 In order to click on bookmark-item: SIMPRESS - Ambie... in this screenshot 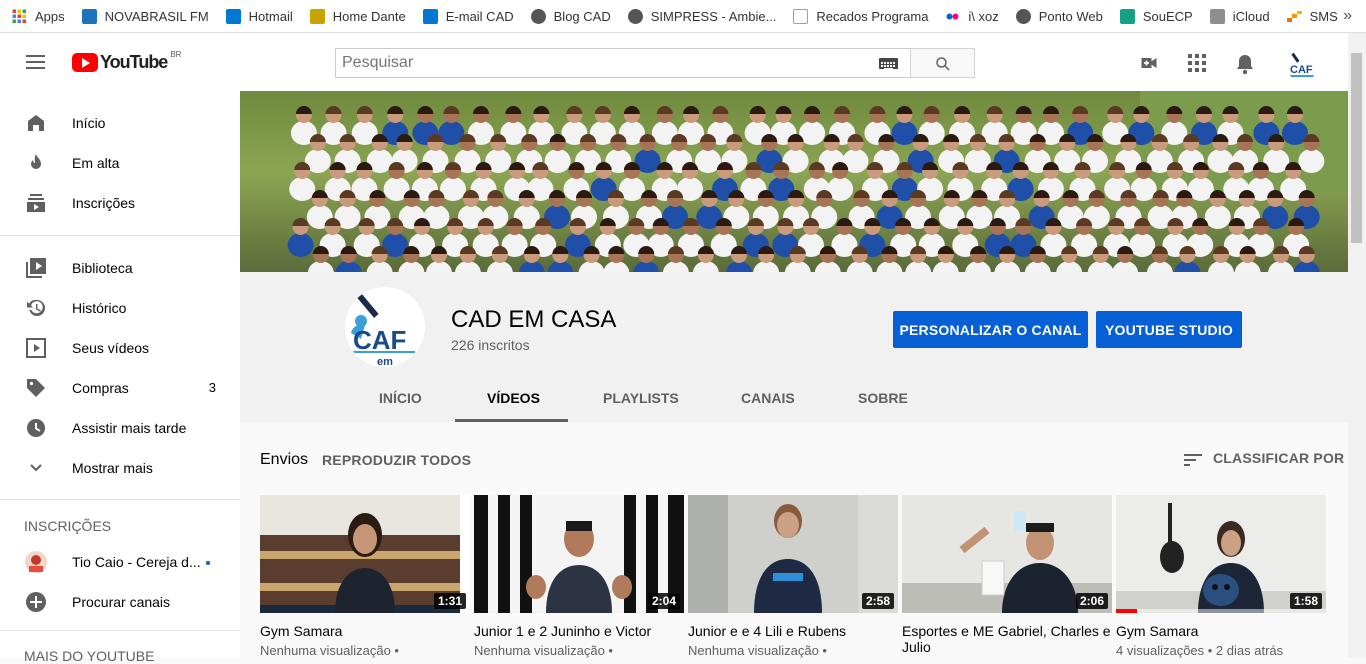, I will do `click(702, 16)`.